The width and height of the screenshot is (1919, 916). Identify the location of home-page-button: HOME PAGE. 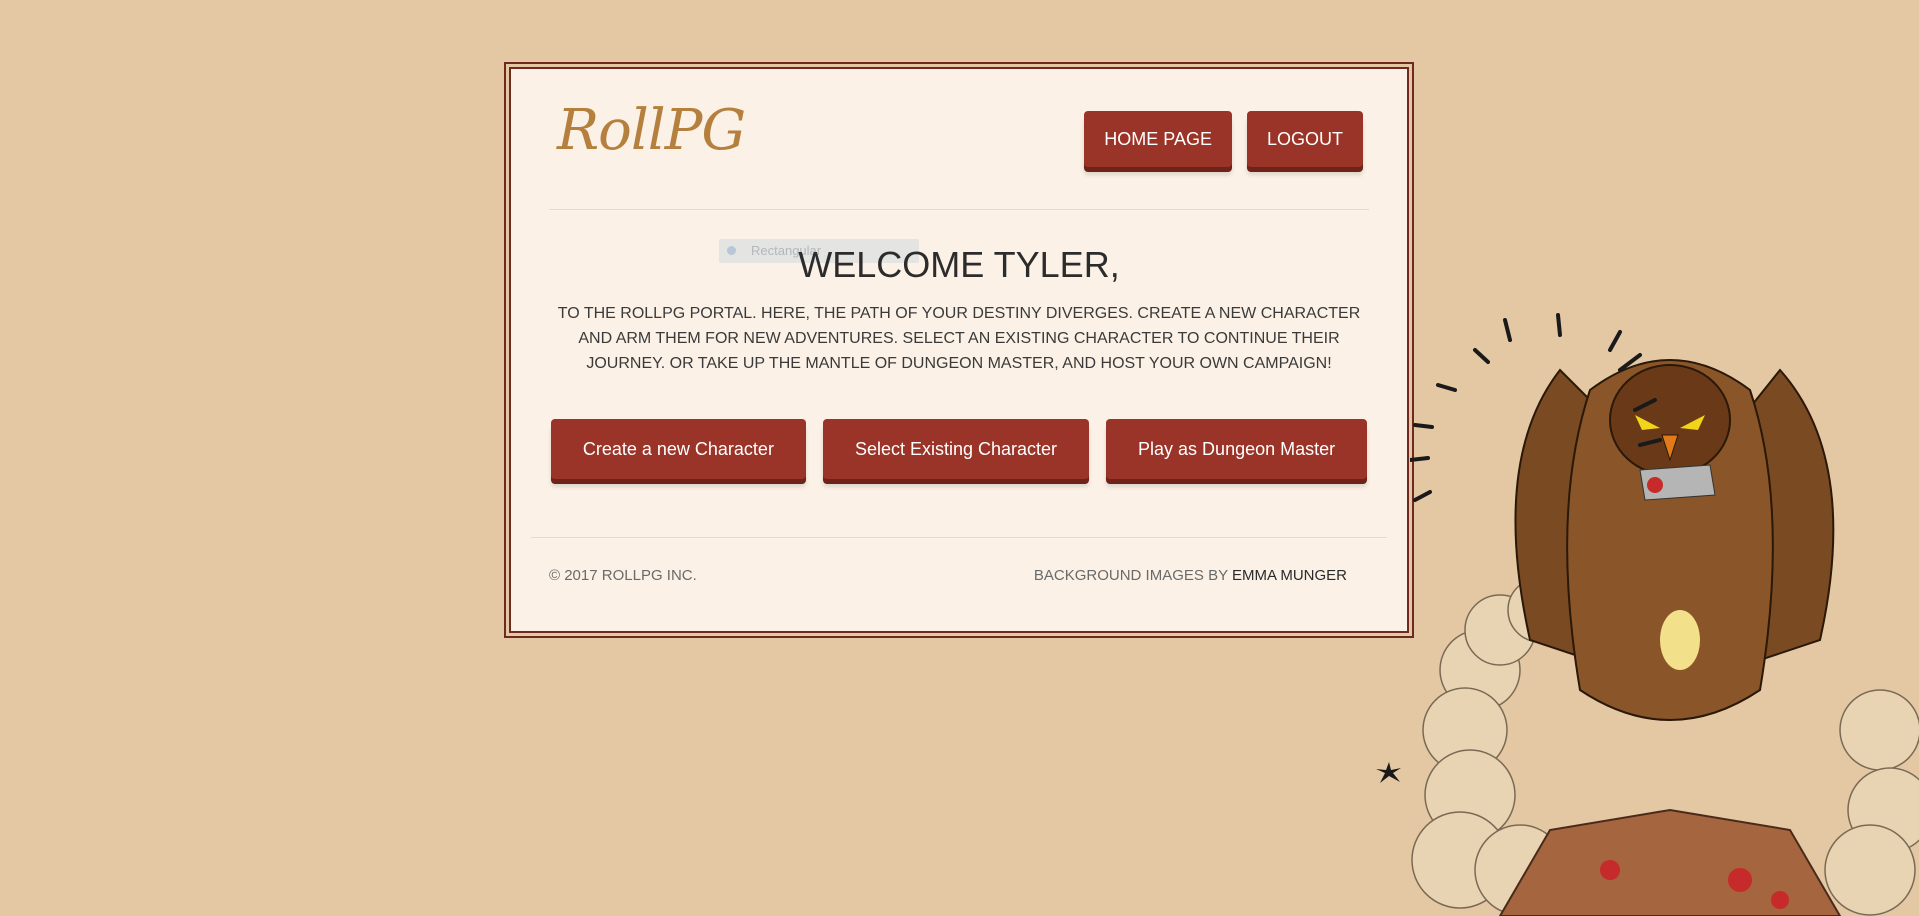
(1158, 139).